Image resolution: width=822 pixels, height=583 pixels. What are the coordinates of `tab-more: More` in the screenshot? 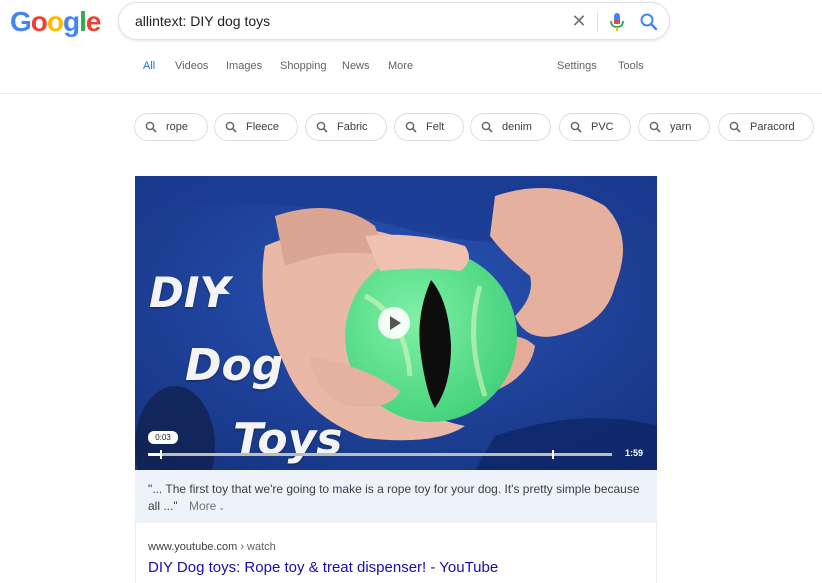 It's located at (400, 66).